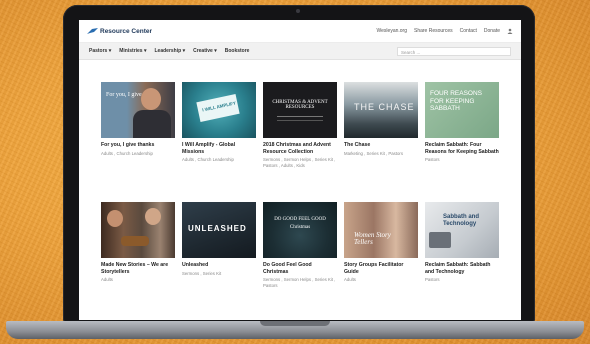 This screenshot has width=590, height=344. Describe the element at coordinates (300, 230) in the screenshot. I see `card-thumbnail: DO GOOD FEEL GOOD Christmas` at that location.